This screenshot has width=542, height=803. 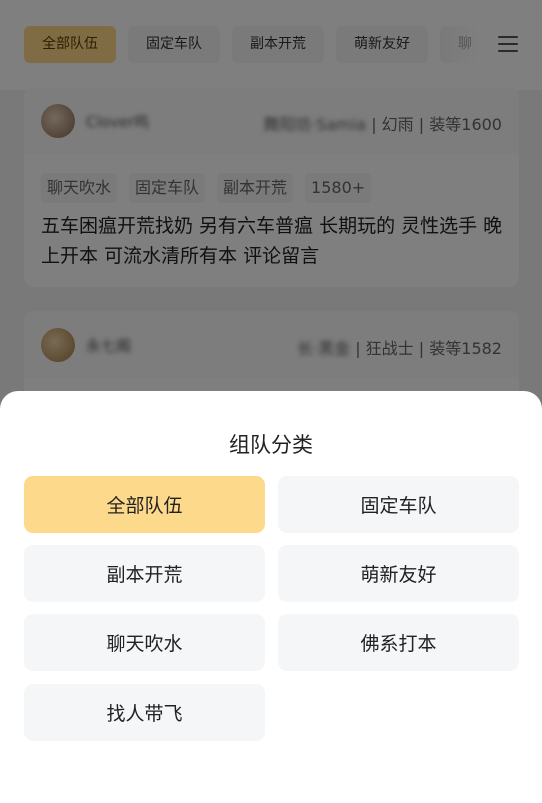 What do you see at coordinates (398, 504) in the screenshot?
I see `category-option-fixed-team: 固定车队` at bounding box center [398, 504].